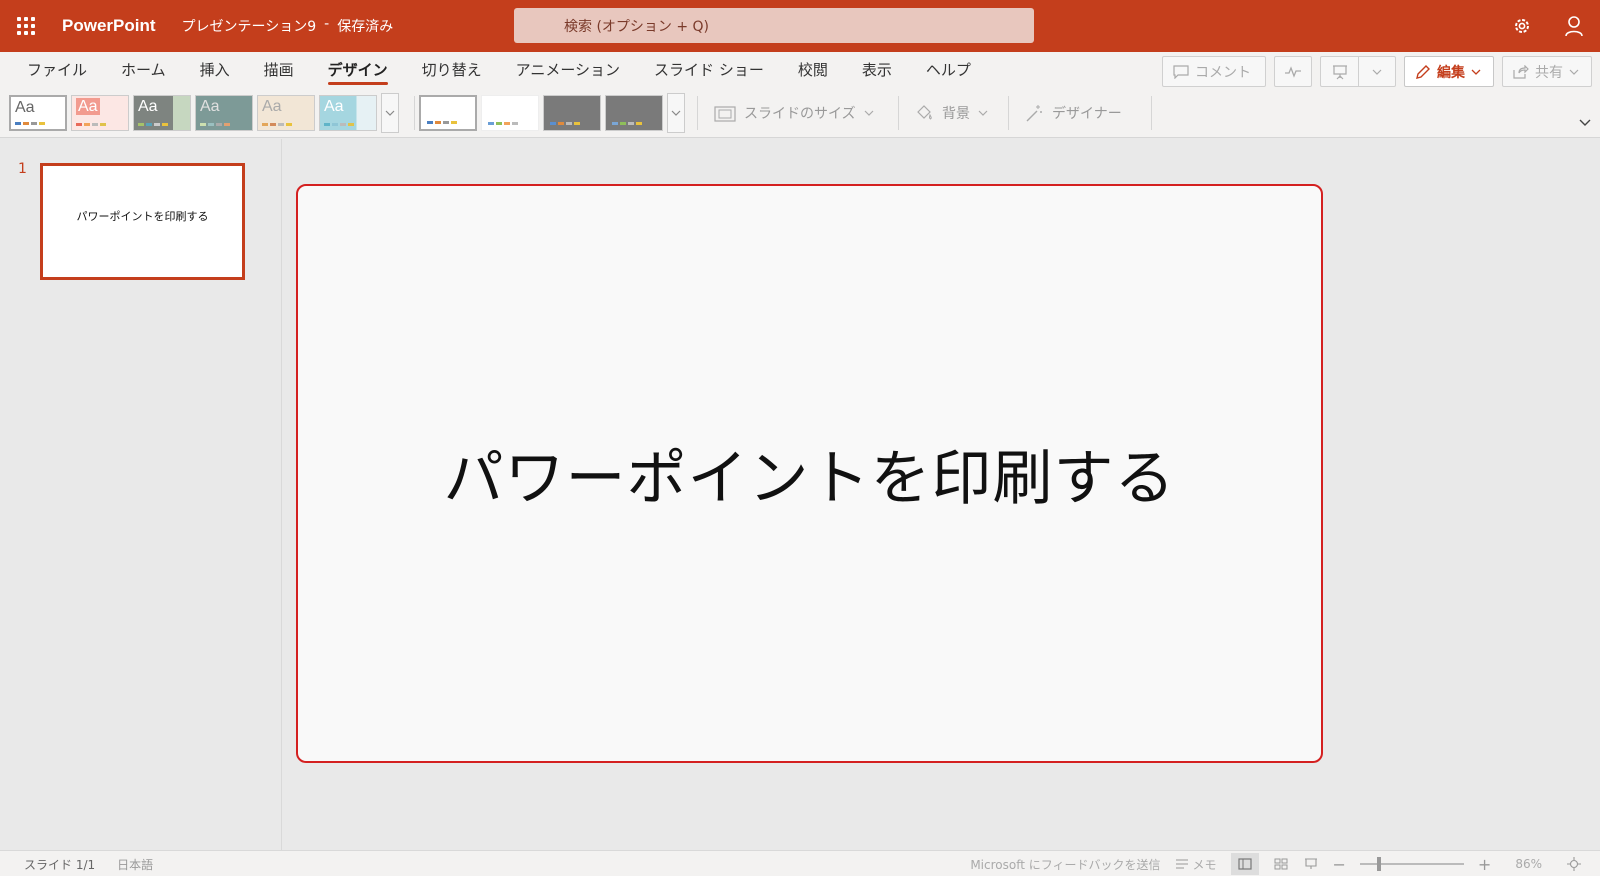 The image size is (1600, 876). Describe the element at coordinates (1378, 864) in the screenshot. I see `zoom-slider-handle` at that location.